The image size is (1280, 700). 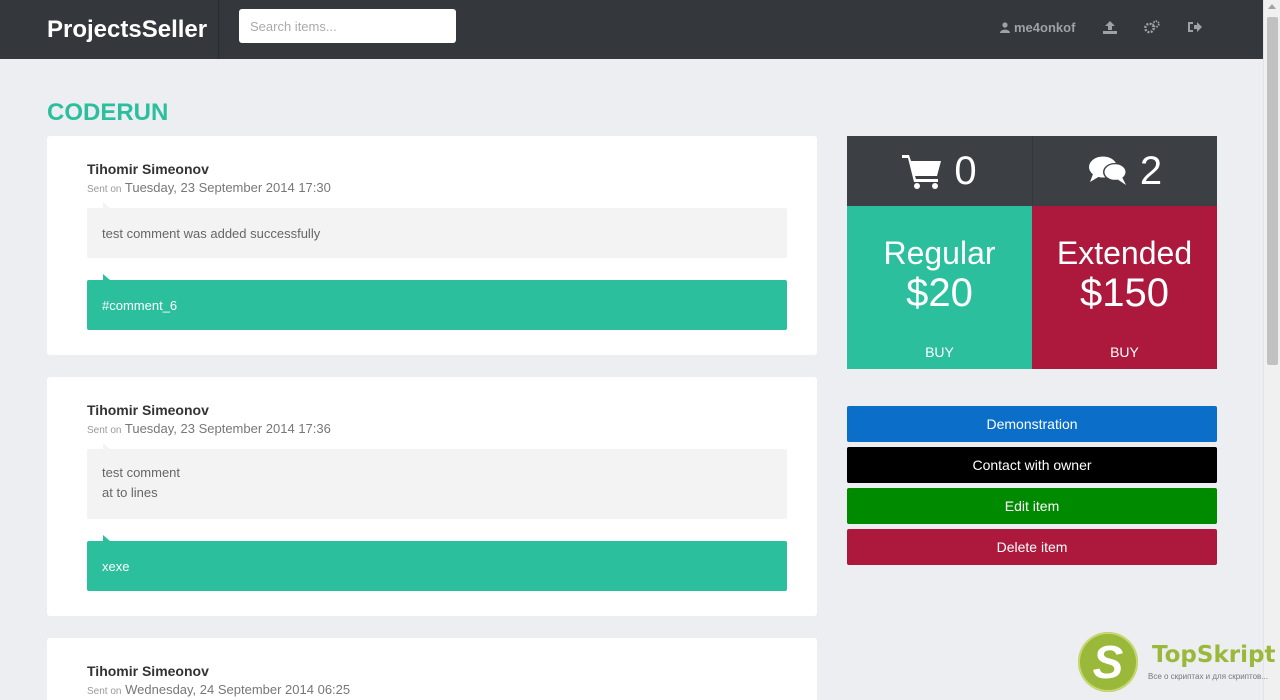 I want to click on user-icon, so click(x=1005, y=27).